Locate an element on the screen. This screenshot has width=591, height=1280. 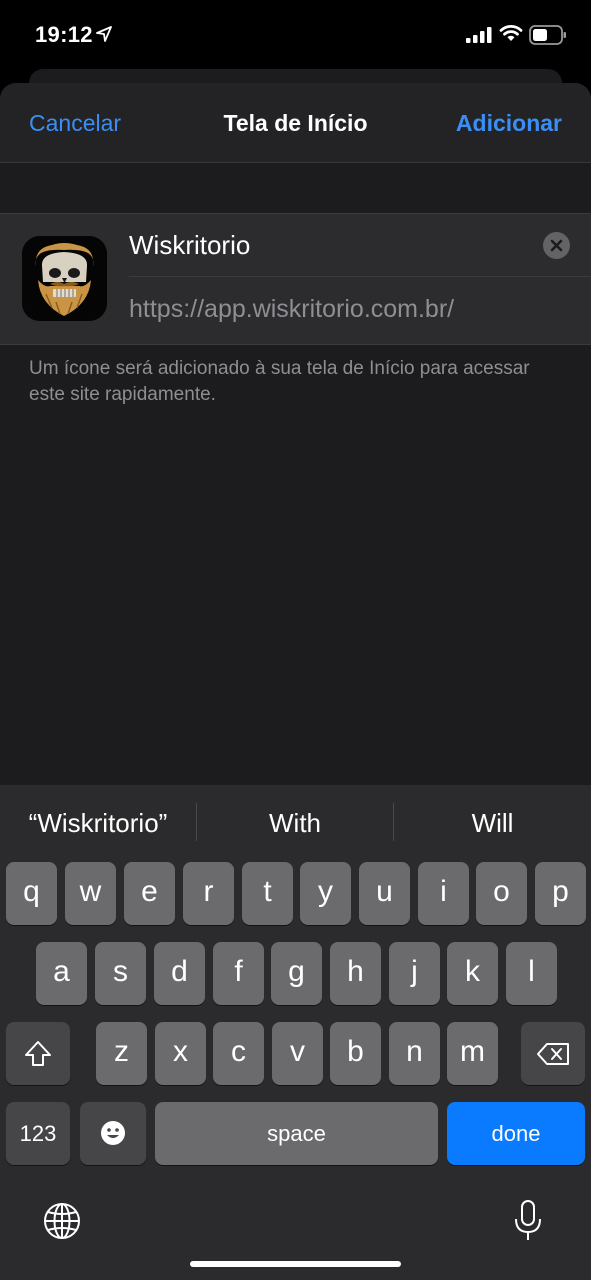
key-w: w is located at coordinates (90, 893).